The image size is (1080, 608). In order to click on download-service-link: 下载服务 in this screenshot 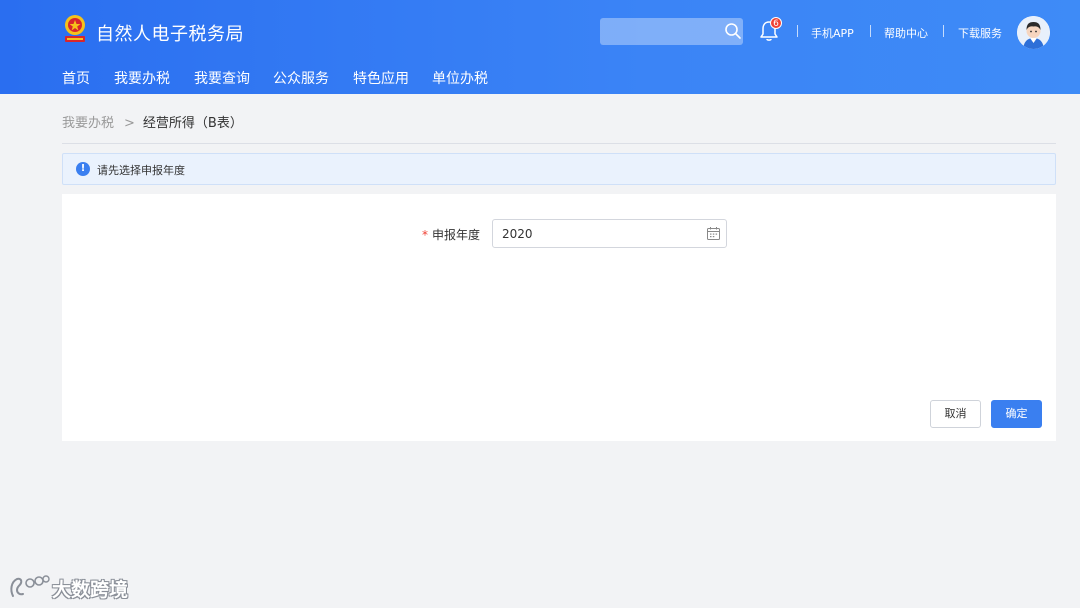, I will do `click(980, 33)`.